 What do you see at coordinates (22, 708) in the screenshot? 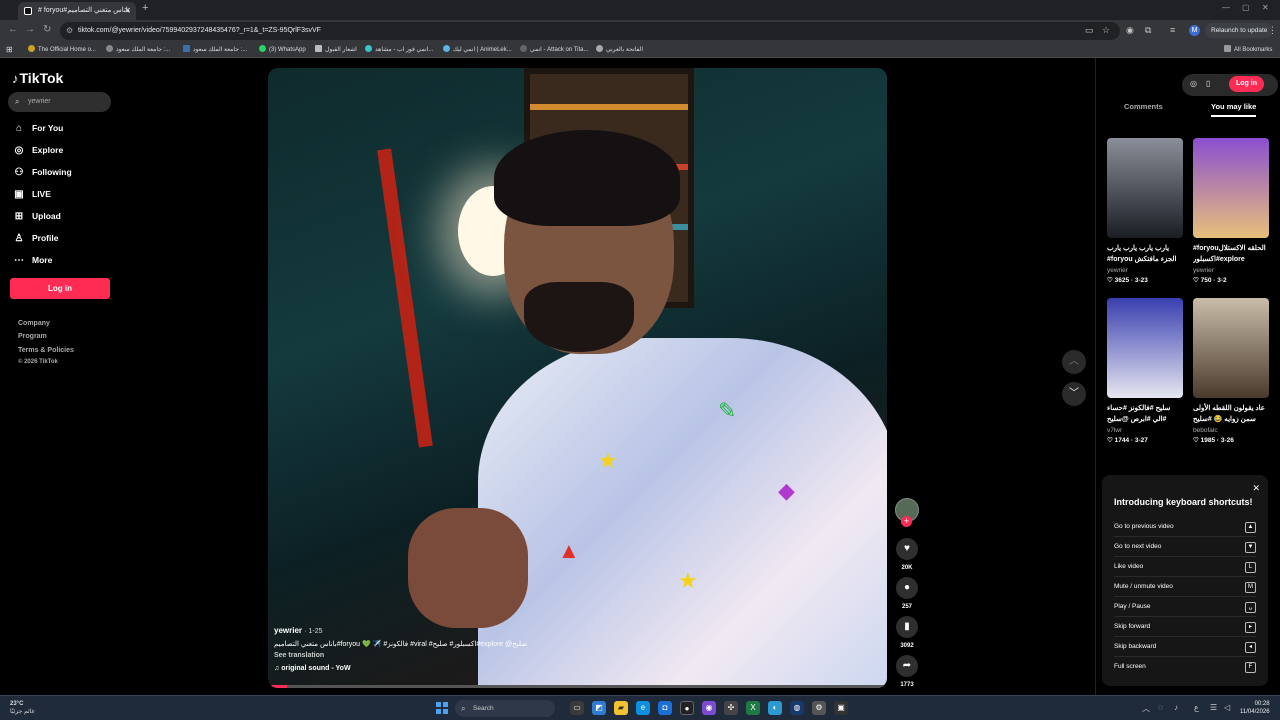
I see `weather-widget: 23°C غائم جزئيًا` at bounding box center [22, 708].